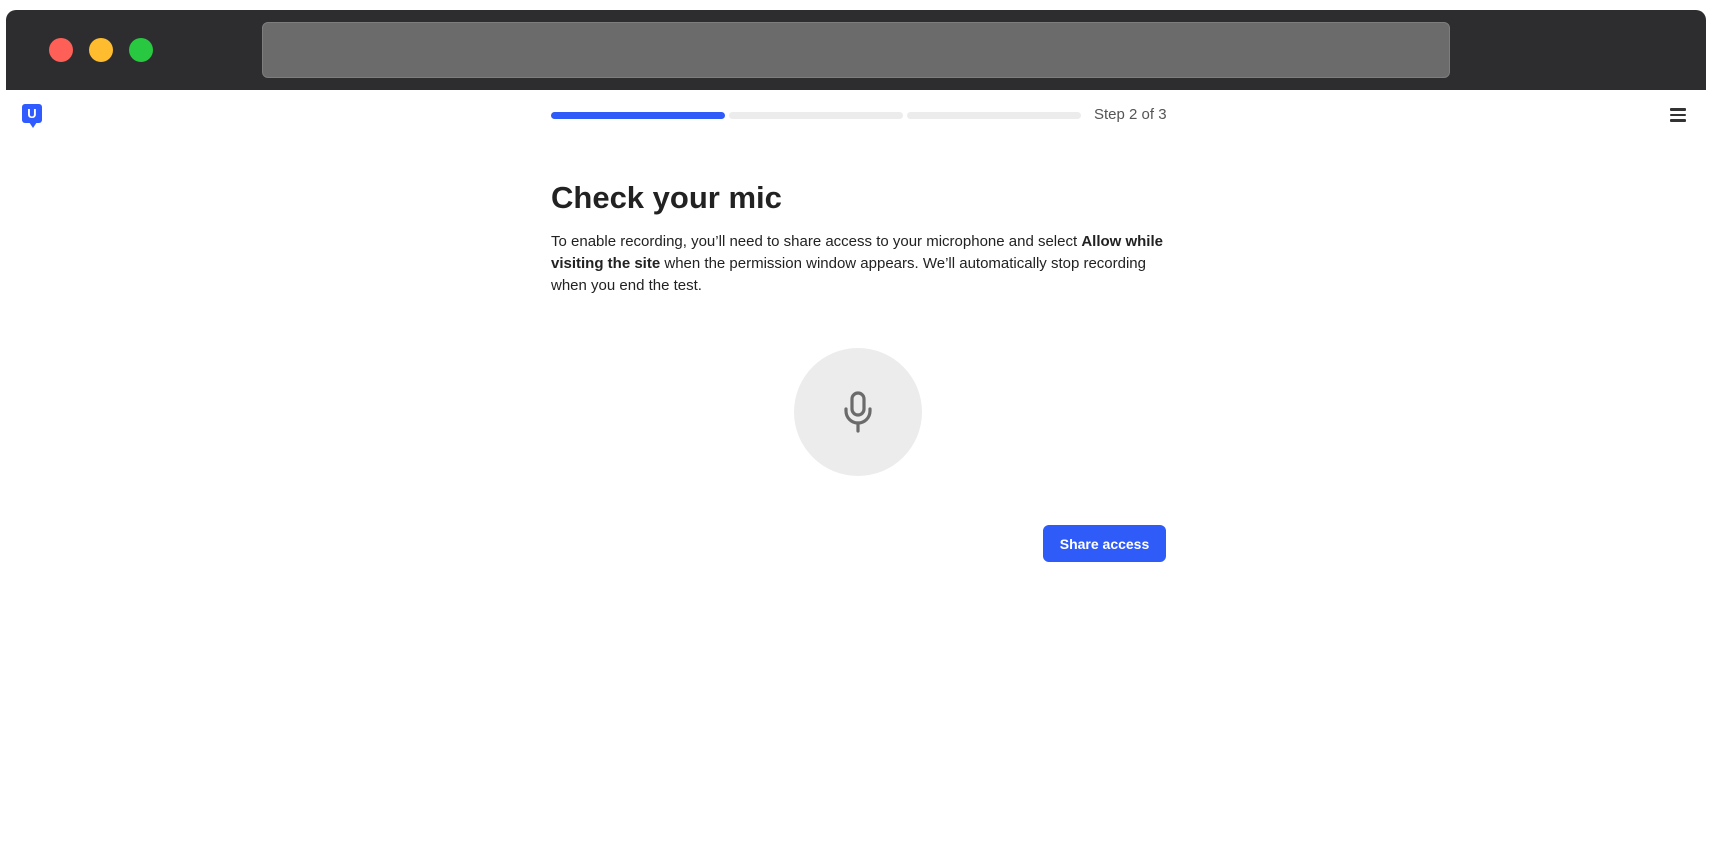  I want to click on microphone-icon, so click(858, 412).